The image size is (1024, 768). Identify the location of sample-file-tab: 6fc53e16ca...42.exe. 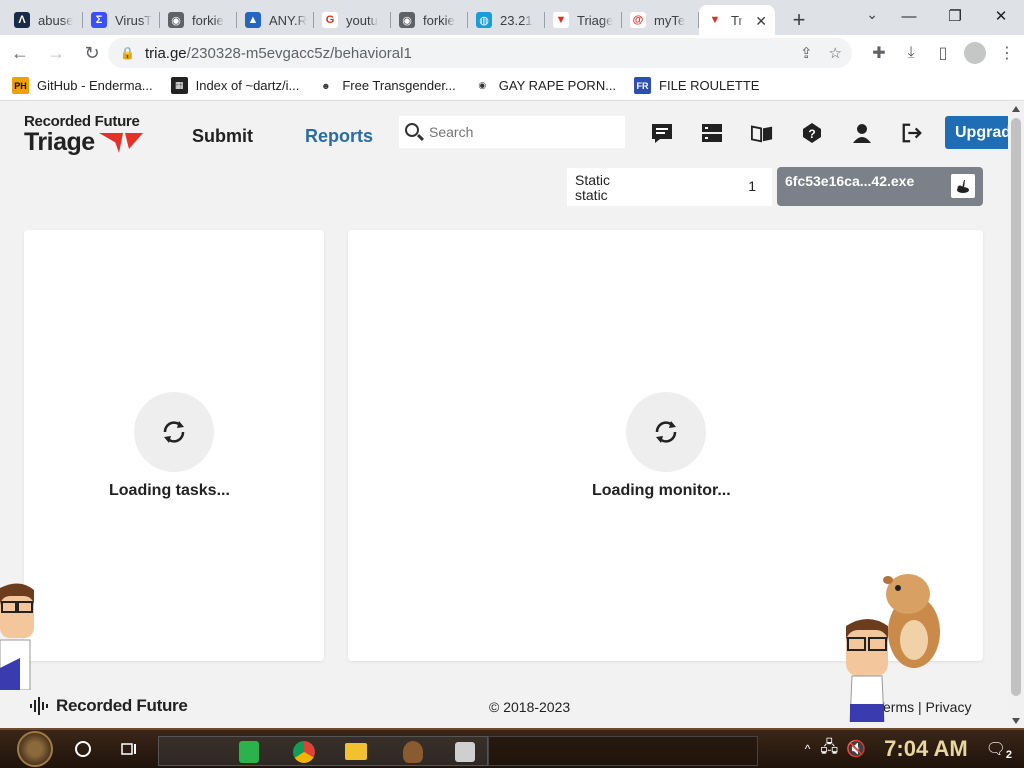
(880, 186).